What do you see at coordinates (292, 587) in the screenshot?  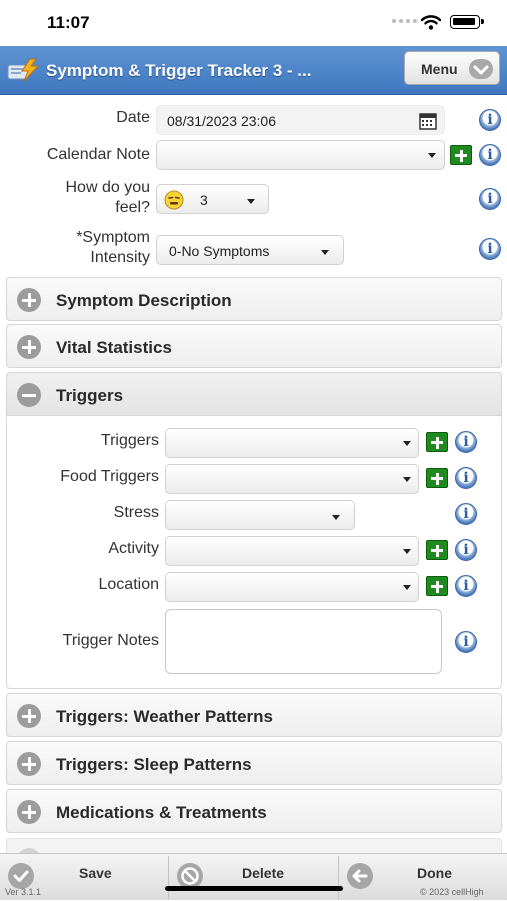 I see `location-select` at bounding box center [292, 587].